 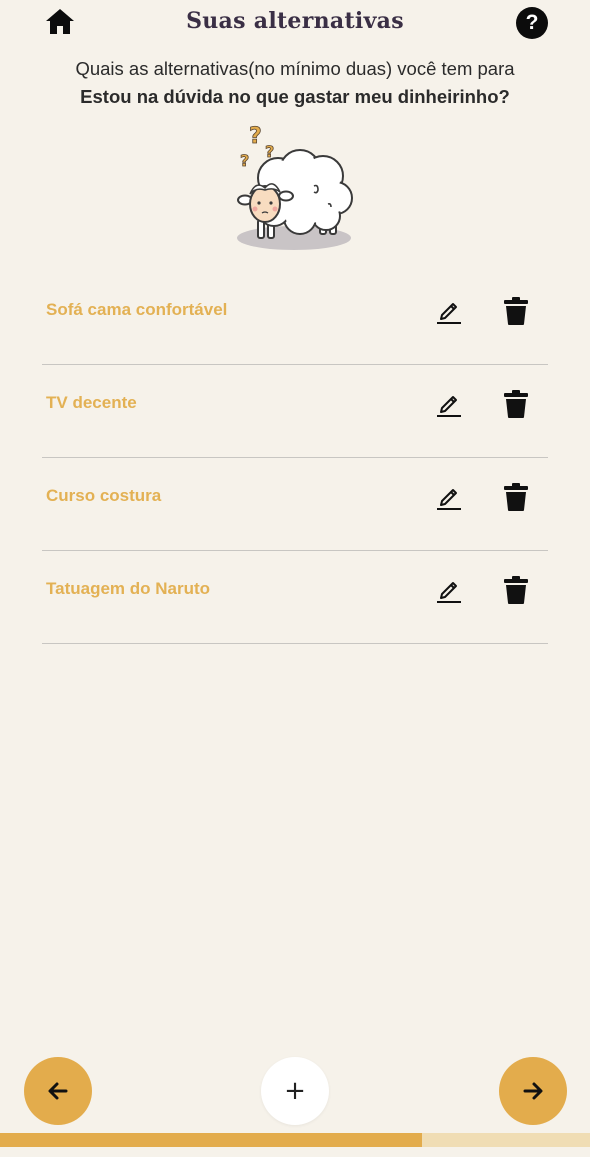 What do you see at coordinates (91, 402) in the screenshot?
I see `alternative-label: TV decente` at bounding box center [91, 402].